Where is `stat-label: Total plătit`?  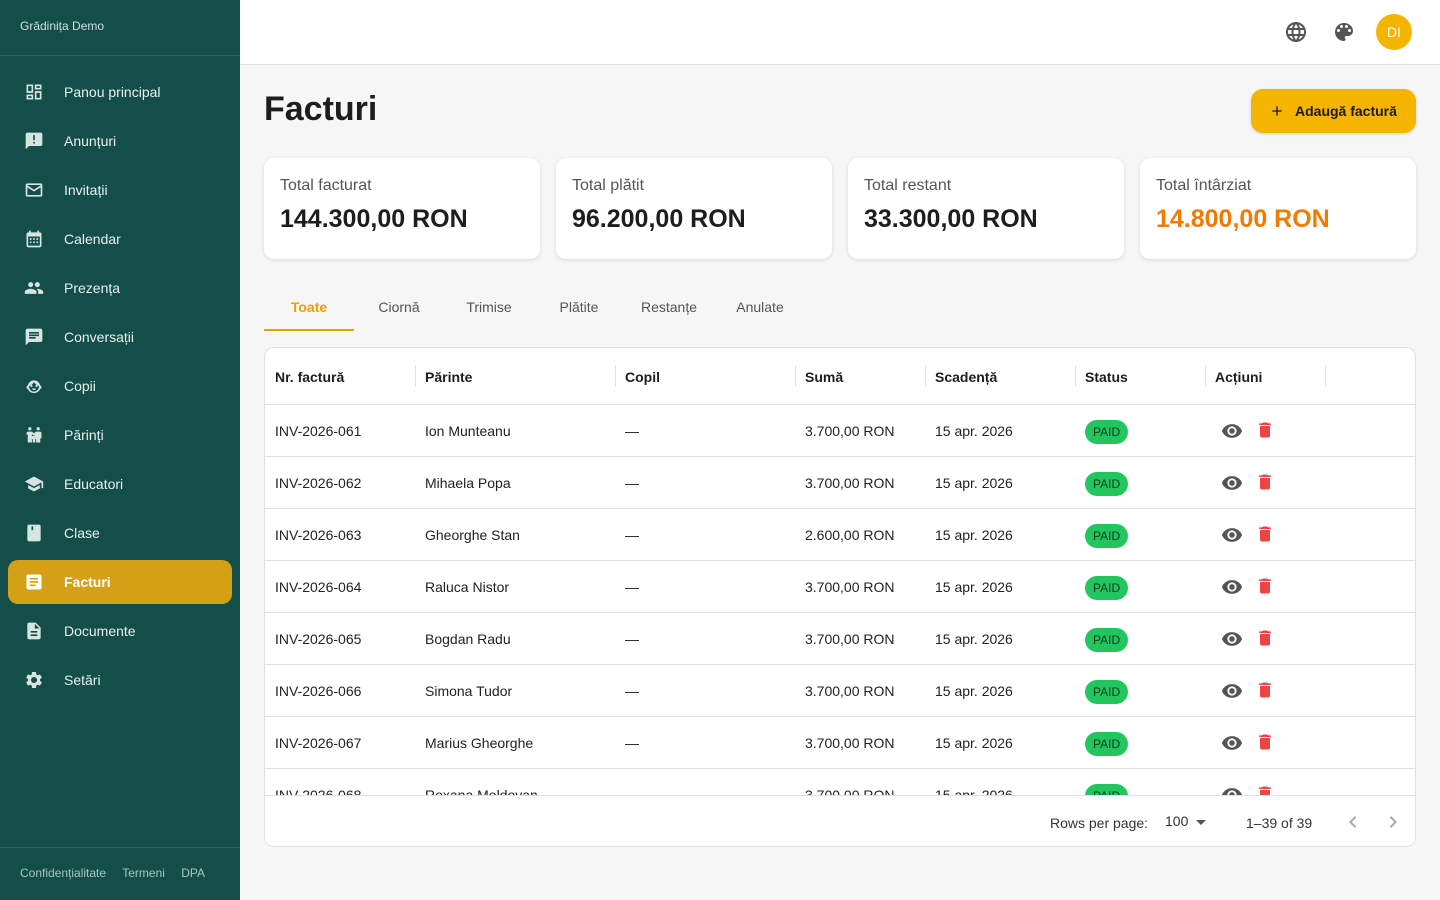 stat-label: Total plătit is located at coordinates (608, 185).